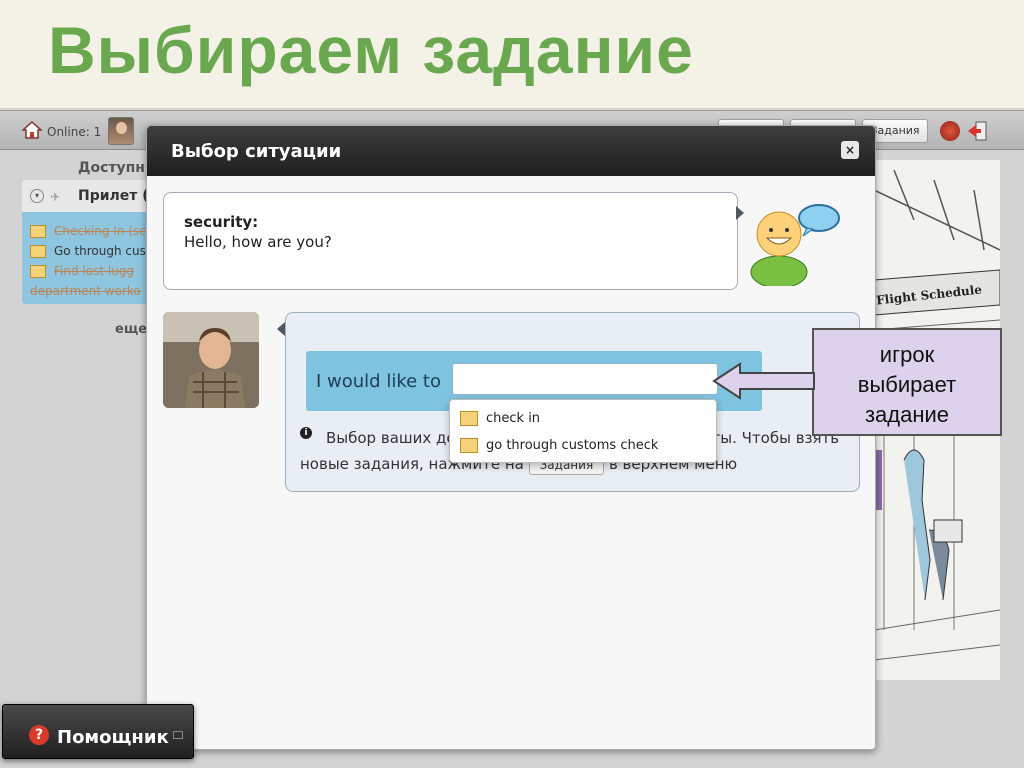 The image size is (1024, 768). I want to click on task-group-header: ▾ ✈ Прилет (, so click(87, 196).